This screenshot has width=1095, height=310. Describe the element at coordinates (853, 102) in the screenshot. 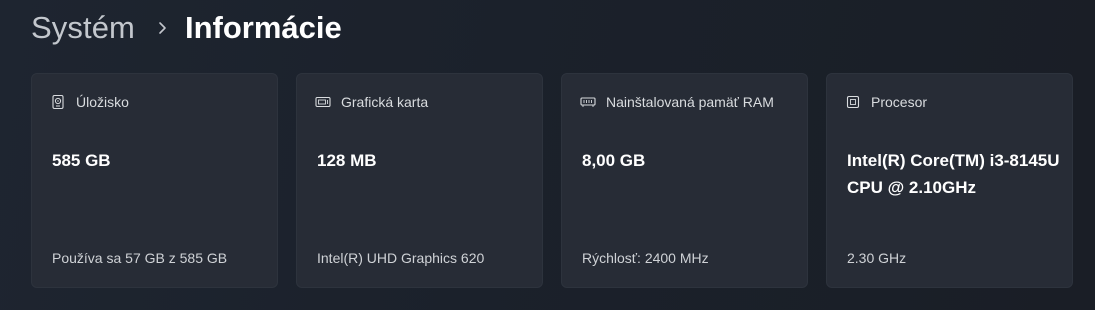

I see `processor-icon` at that location.